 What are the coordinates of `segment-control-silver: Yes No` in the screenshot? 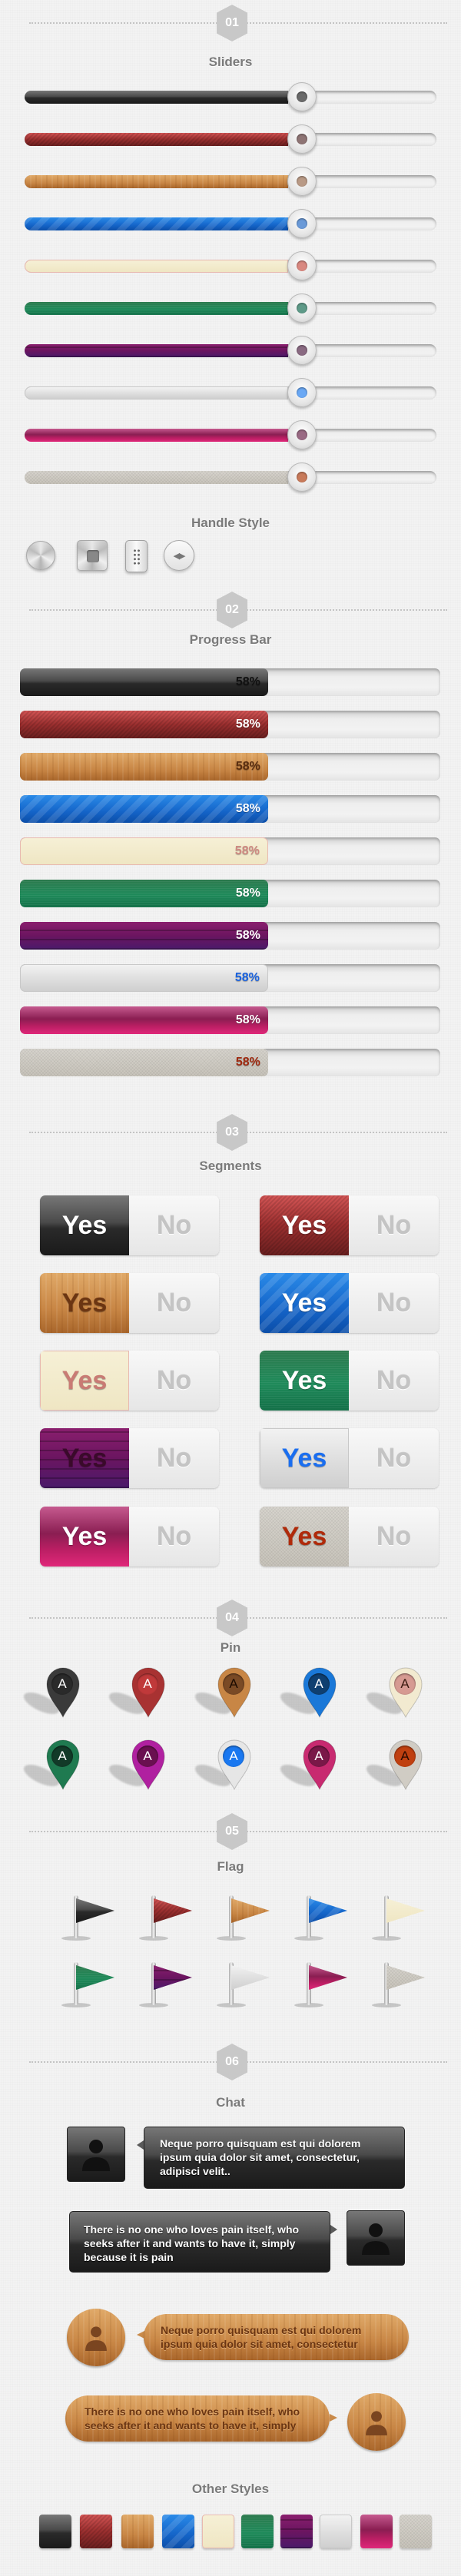 It's located at (349, 1458).